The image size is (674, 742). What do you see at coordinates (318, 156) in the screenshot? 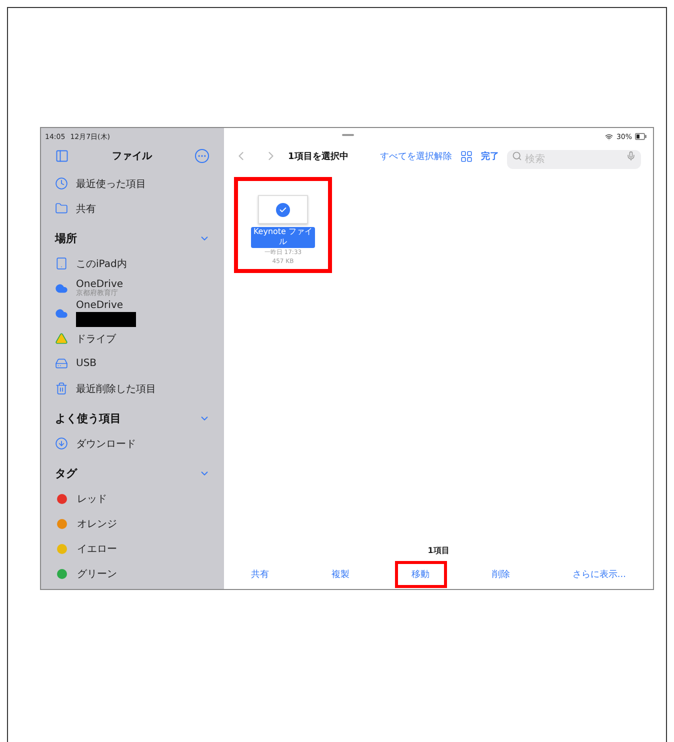
I see `toolbar-title: 1項目を選択中` at bounding box center [318, 156].